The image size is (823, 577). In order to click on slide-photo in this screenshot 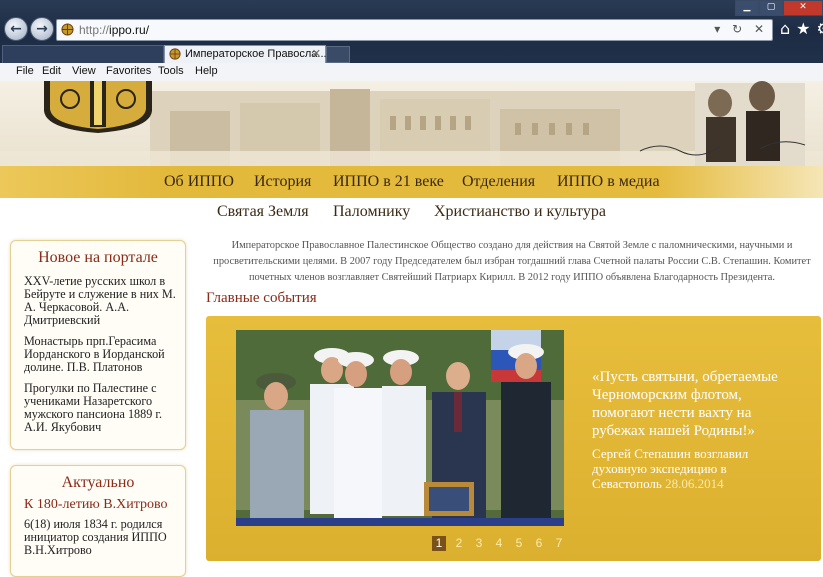, I will do `click(400, 428)`.